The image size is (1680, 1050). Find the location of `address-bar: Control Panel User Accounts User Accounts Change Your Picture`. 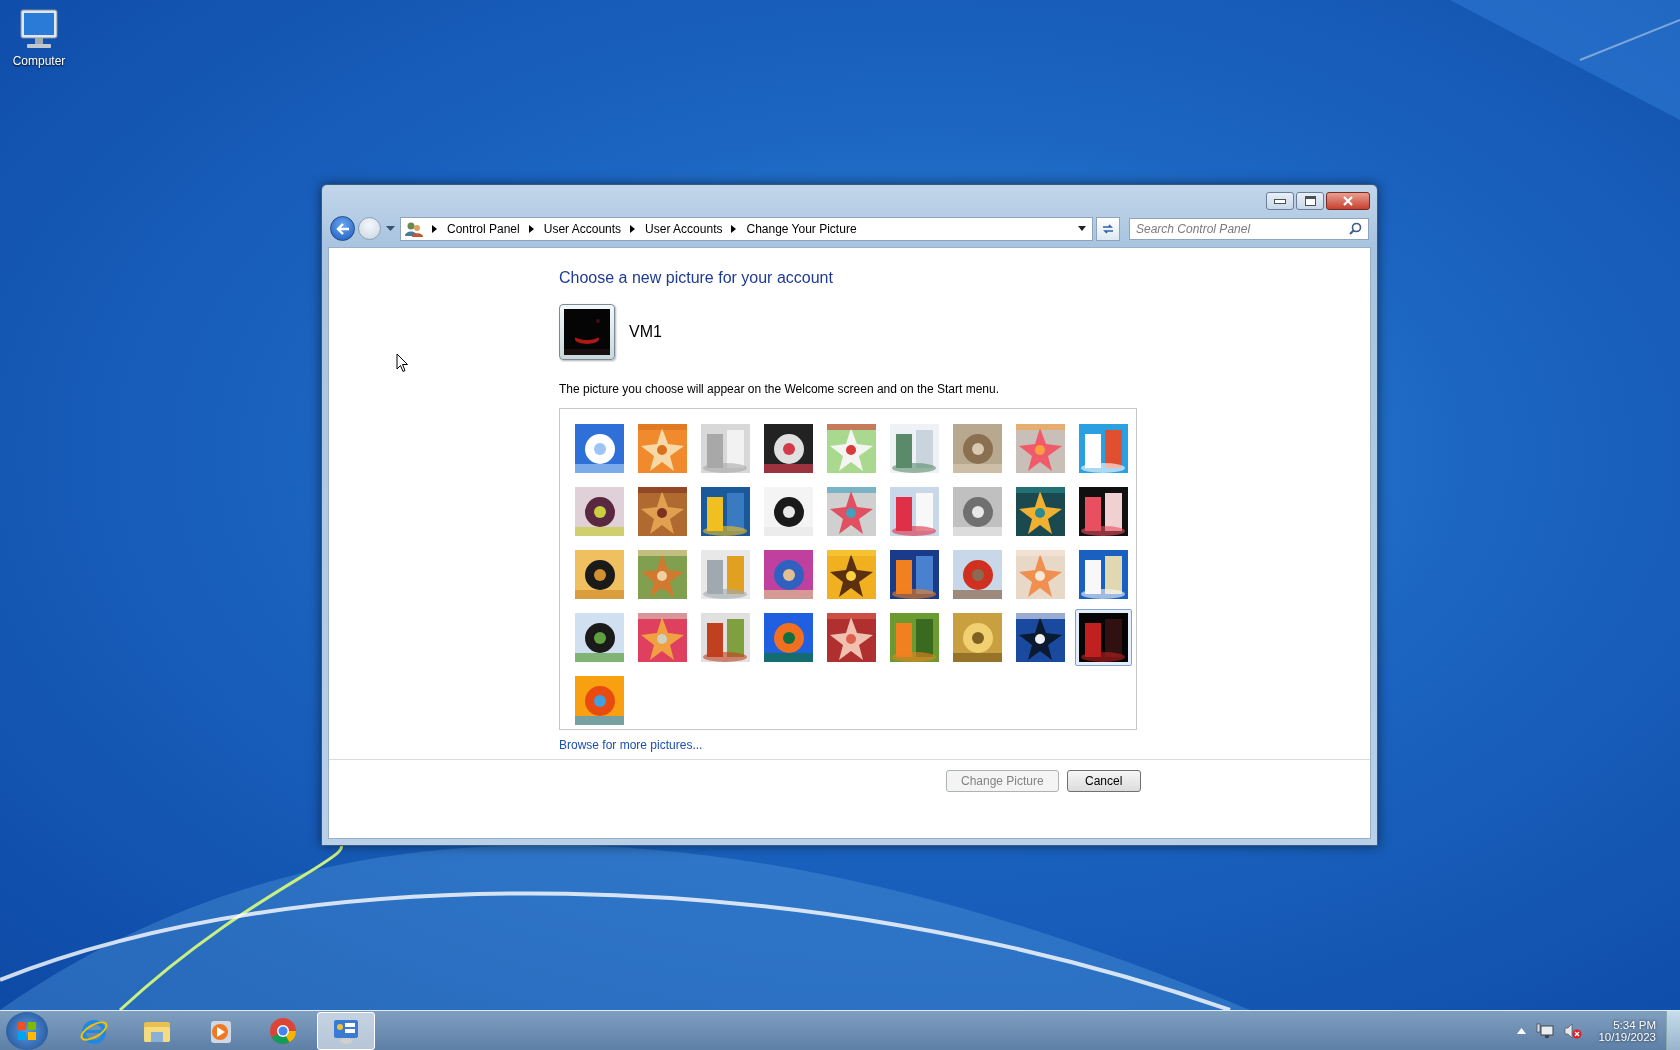

address-bar: Control Panel User Accounts User Accounts Change Your Picture is located at coordinates (746, 228).